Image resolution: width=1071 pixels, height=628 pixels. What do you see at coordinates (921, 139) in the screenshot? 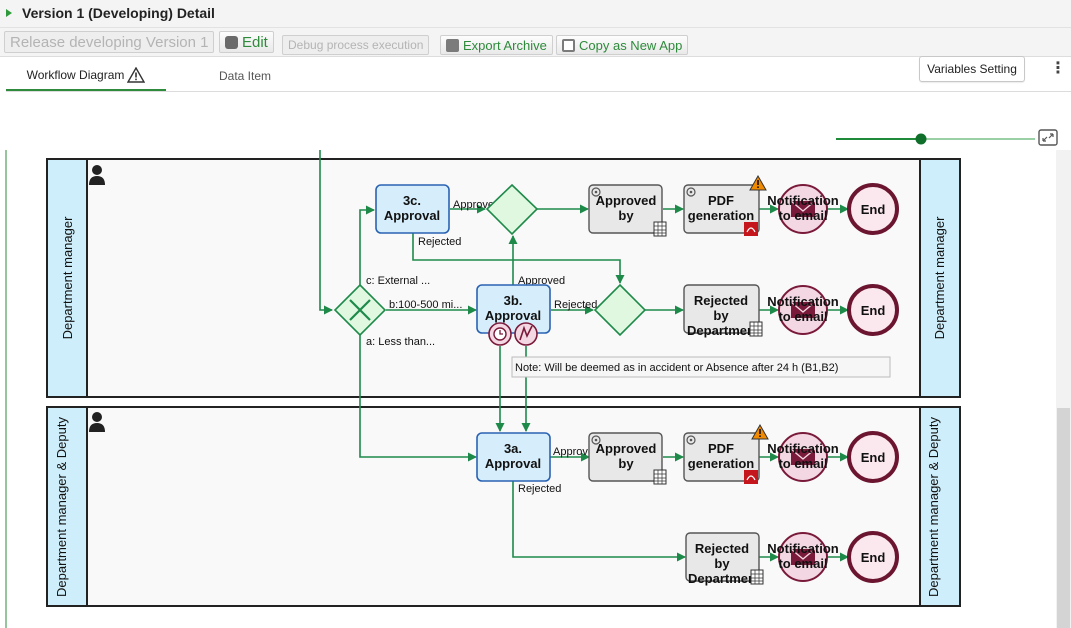
I see `zoom-slider-handle` at bounding box center [921, 139].